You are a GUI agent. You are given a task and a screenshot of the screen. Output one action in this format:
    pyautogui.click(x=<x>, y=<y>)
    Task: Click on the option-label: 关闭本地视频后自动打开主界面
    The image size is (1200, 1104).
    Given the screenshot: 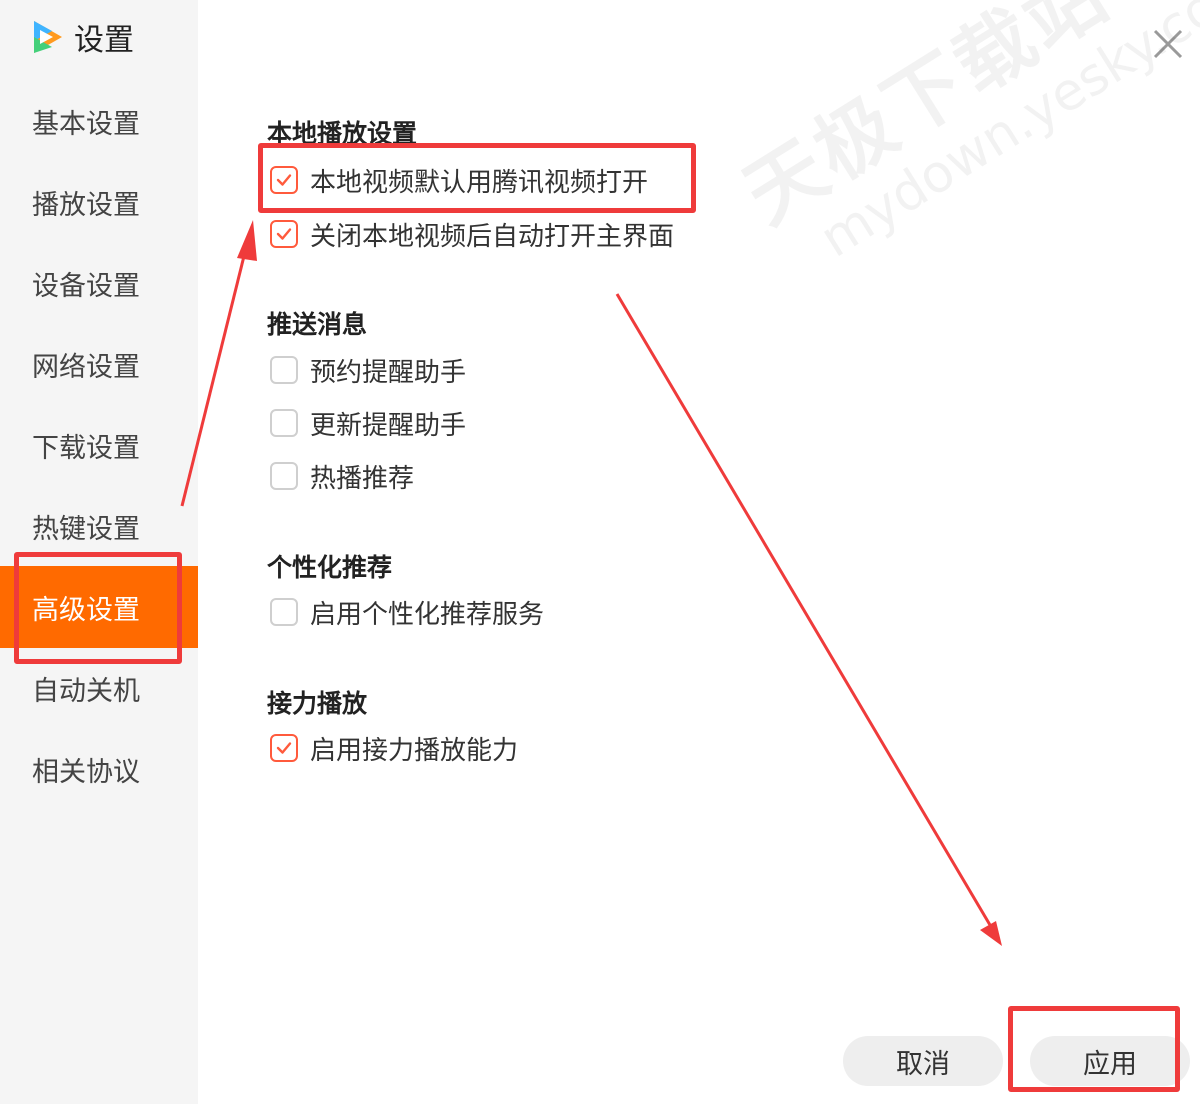 What is the action you would take?
    pyautogui.click(x=492, y=236)
    